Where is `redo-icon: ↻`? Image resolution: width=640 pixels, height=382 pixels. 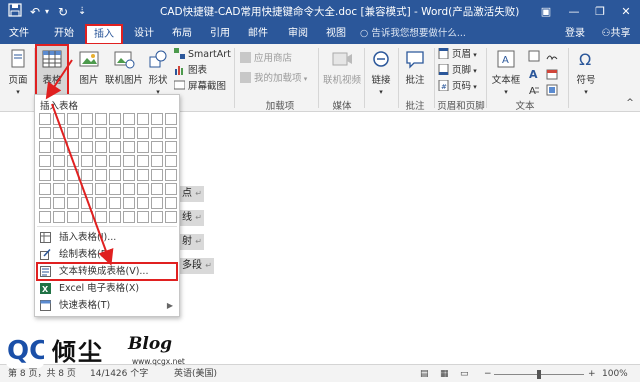 redo-icon: ↻ is located at coordinates (63, 12).